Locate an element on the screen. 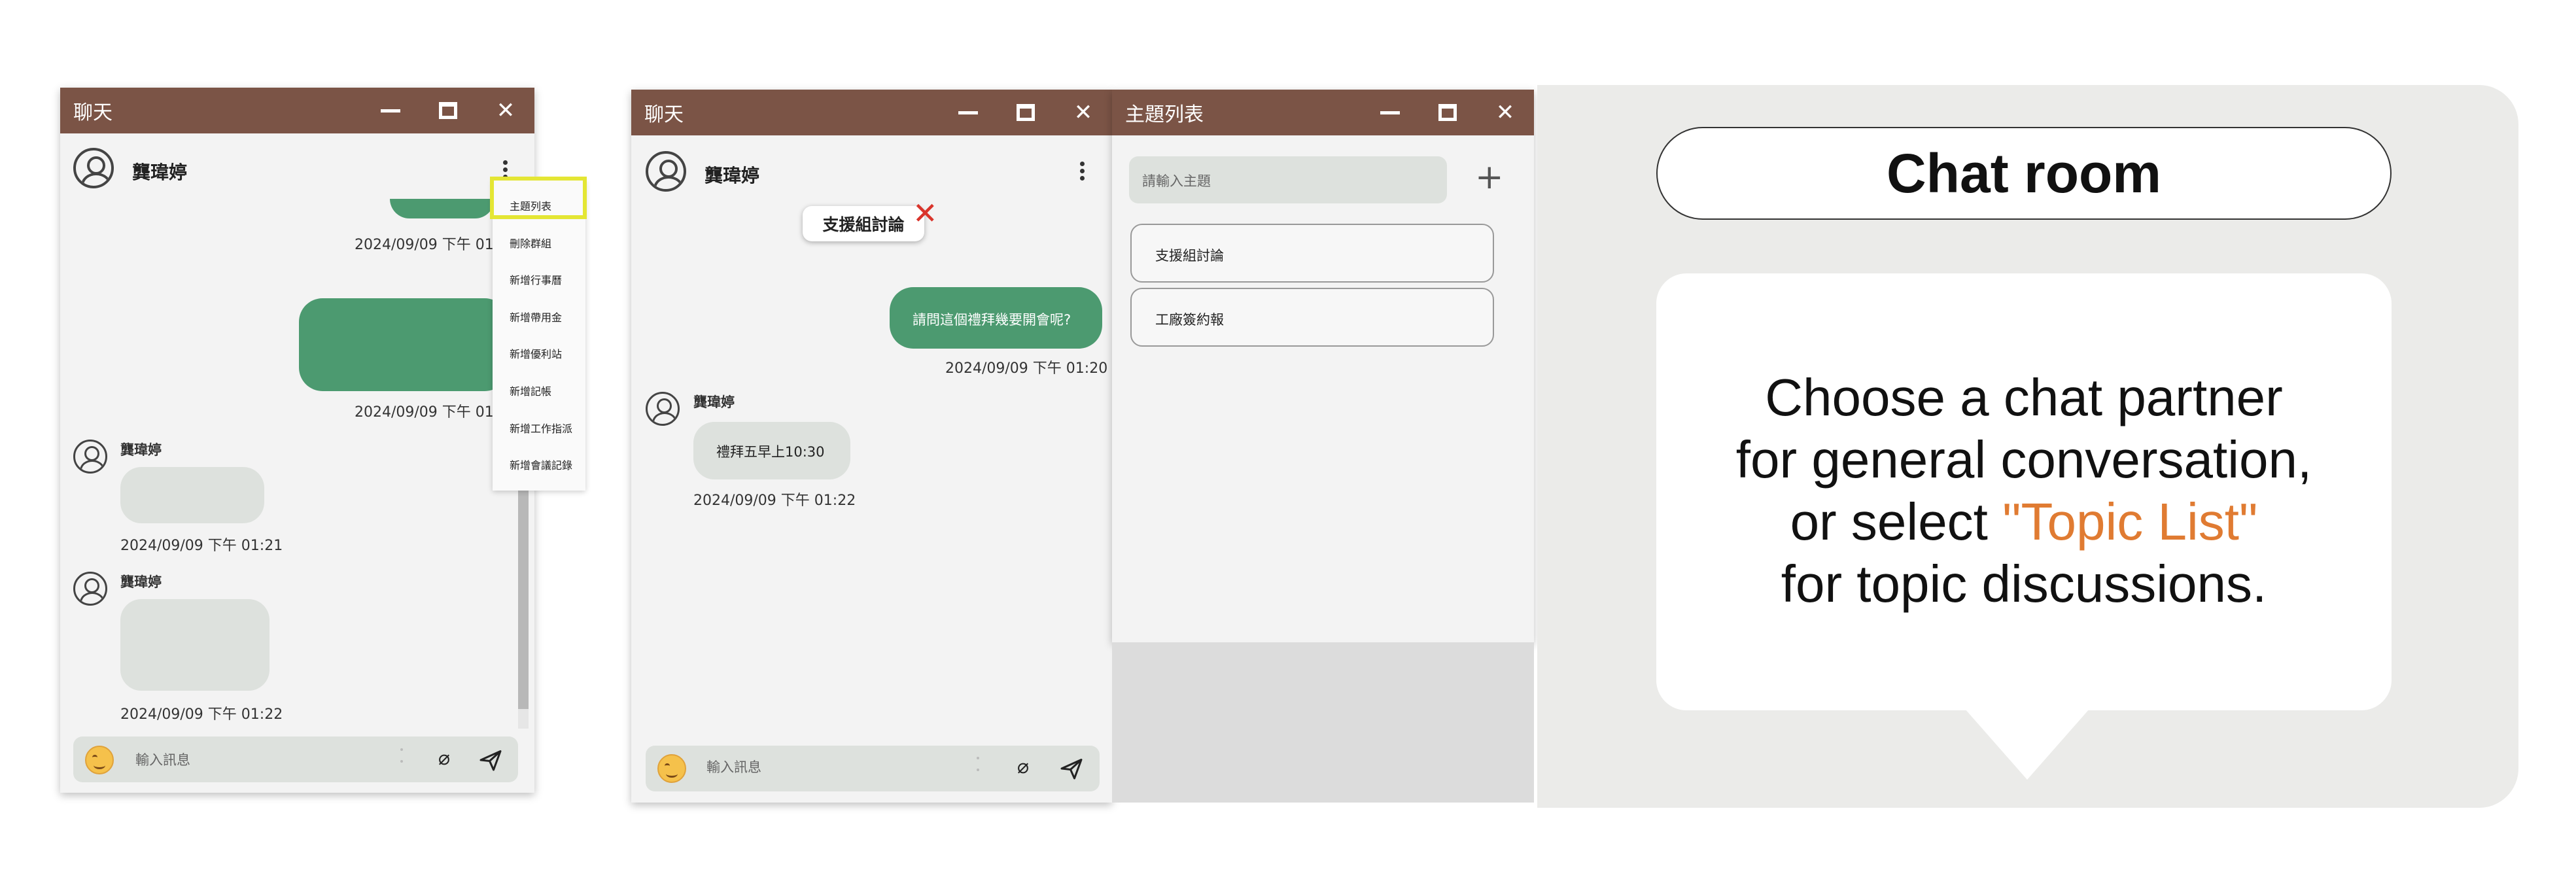 This screenshot has height=883, width=2576. window-title: 主題列表 is located at coordinates (1164, 114).